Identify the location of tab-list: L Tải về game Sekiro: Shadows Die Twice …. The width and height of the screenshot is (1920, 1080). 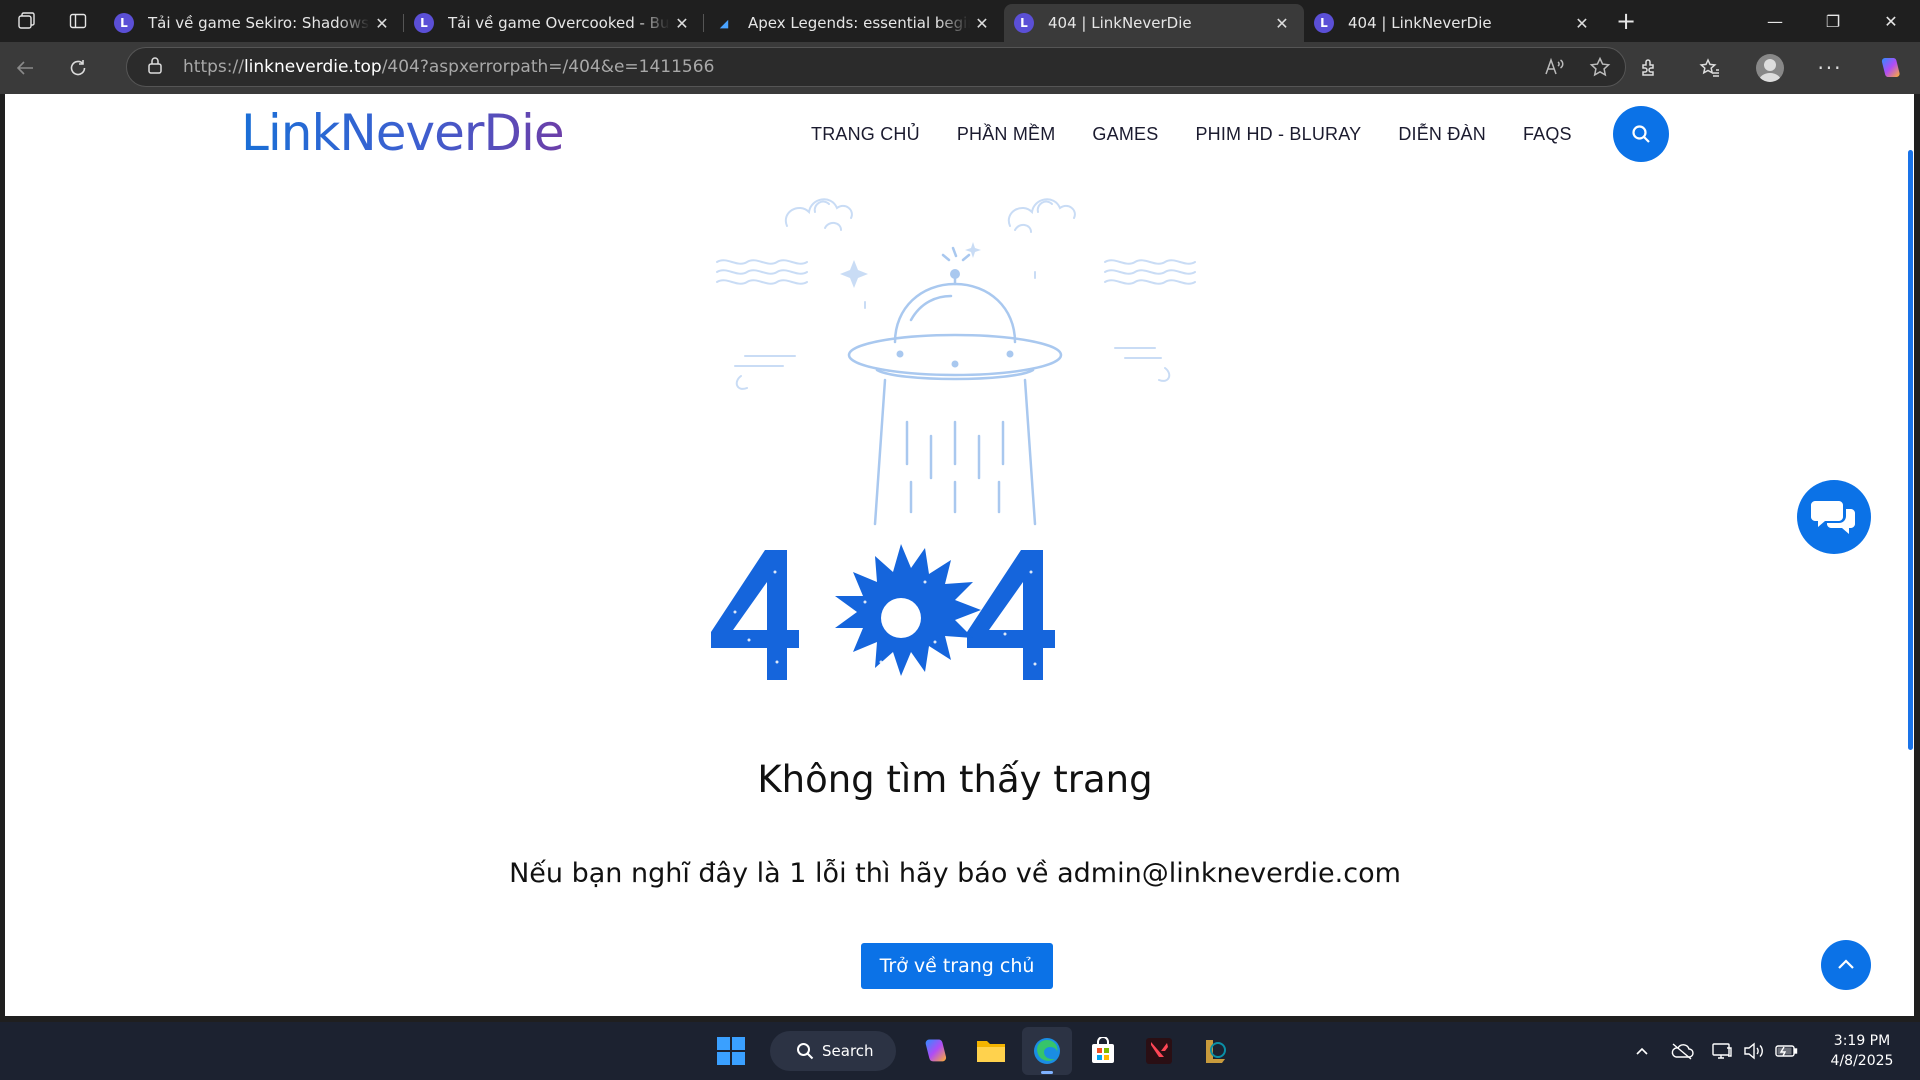
(854, 21).